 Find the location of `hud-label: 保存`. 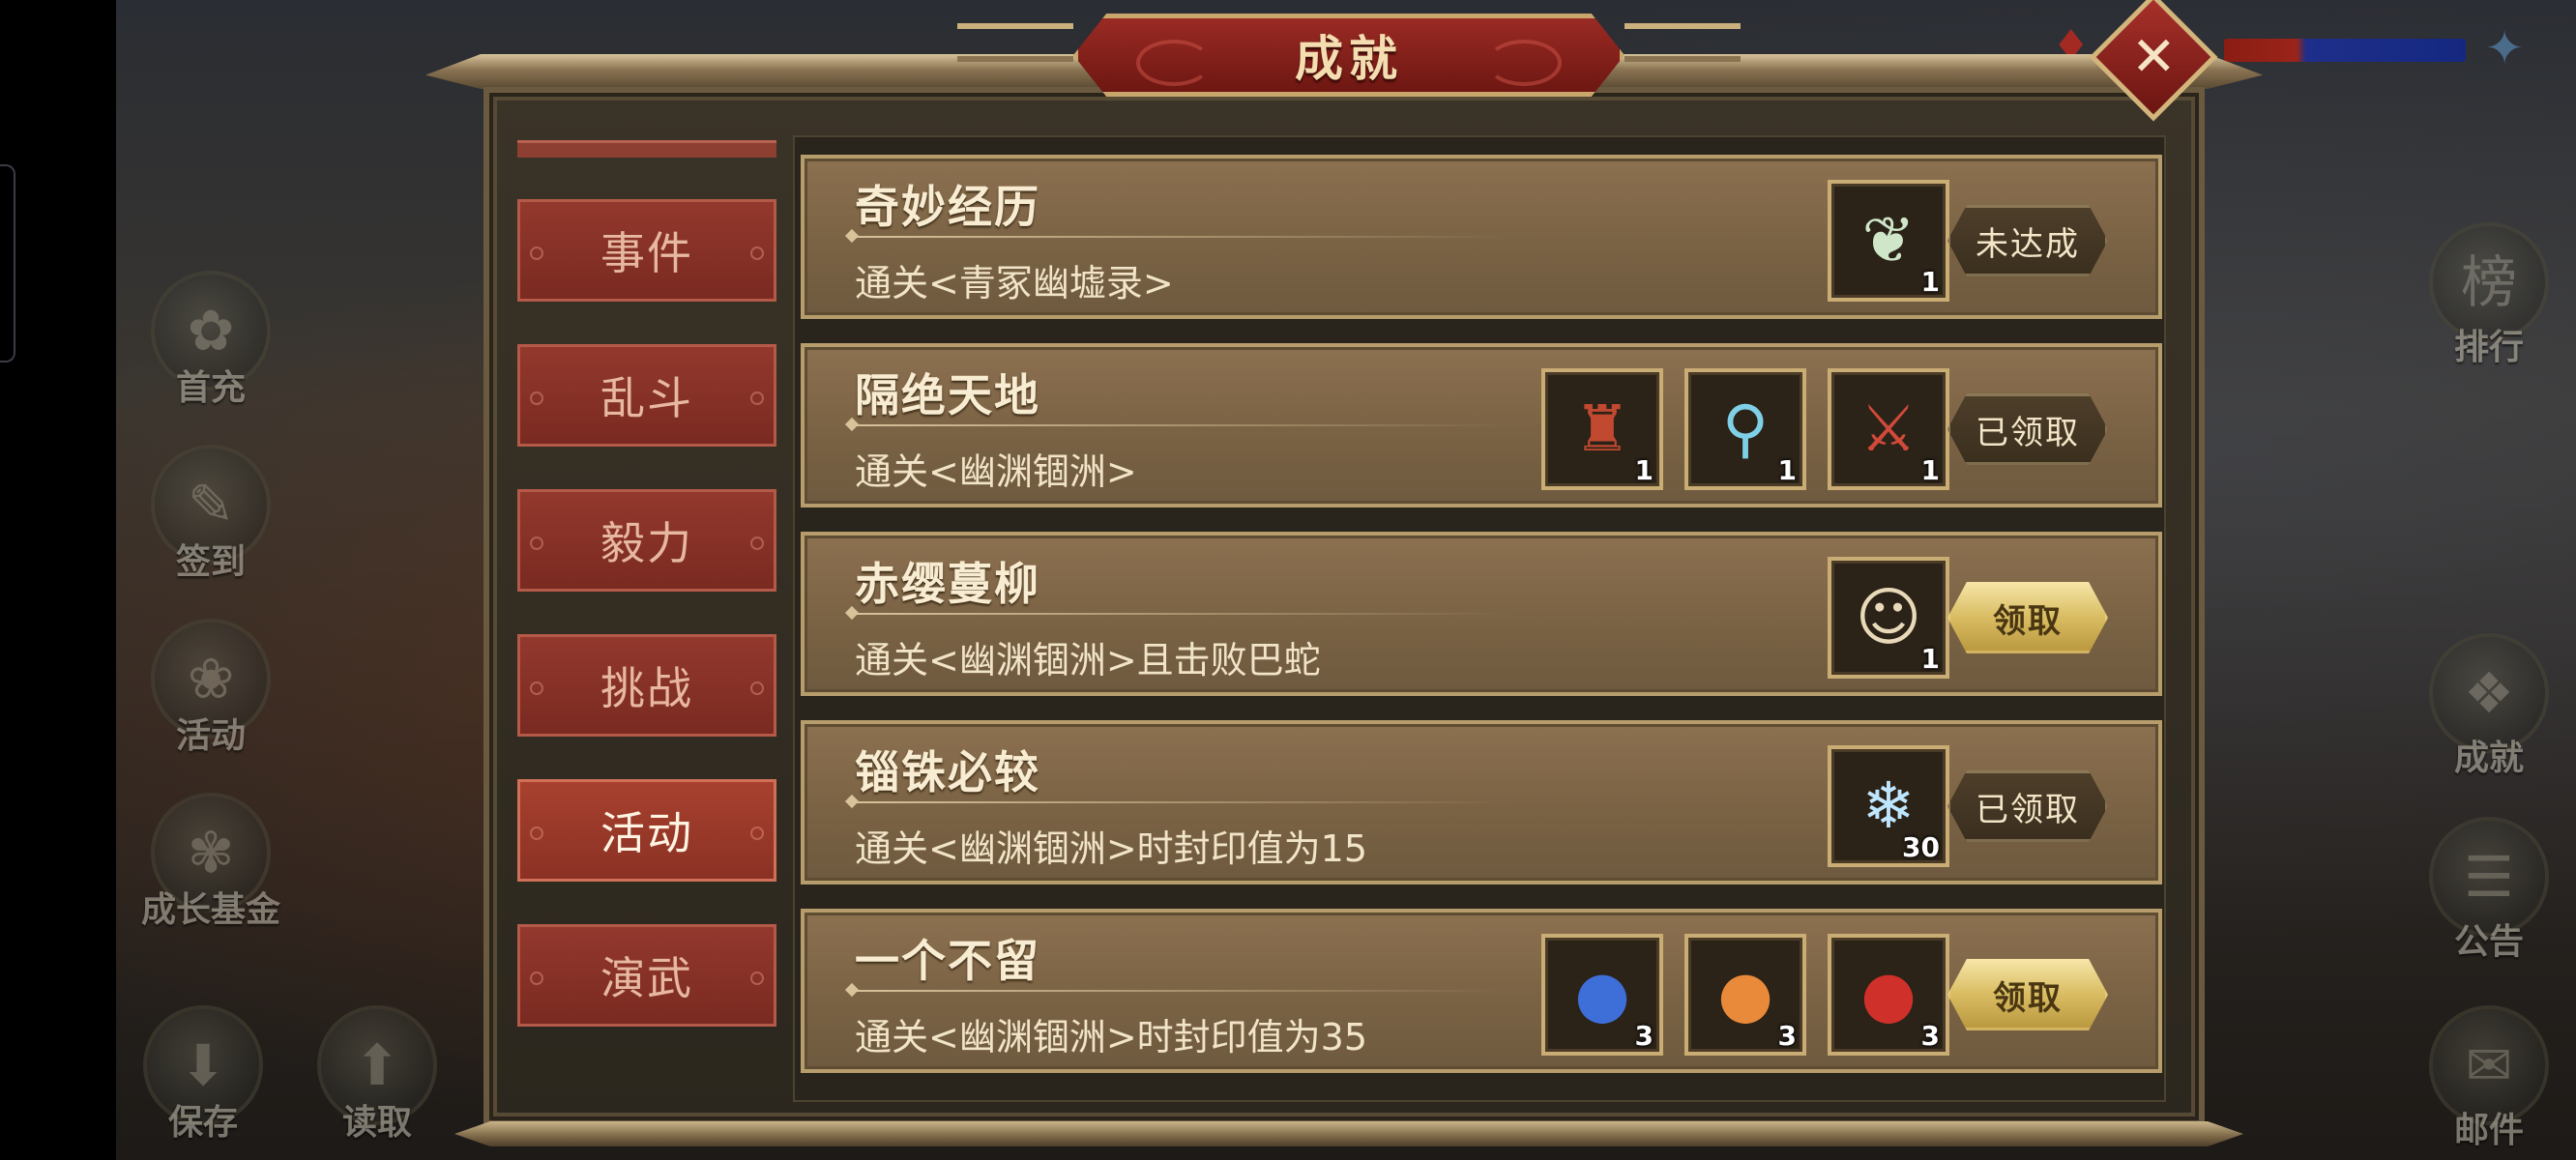

hud-label: 保存 is located at coordinates (203, 1123).